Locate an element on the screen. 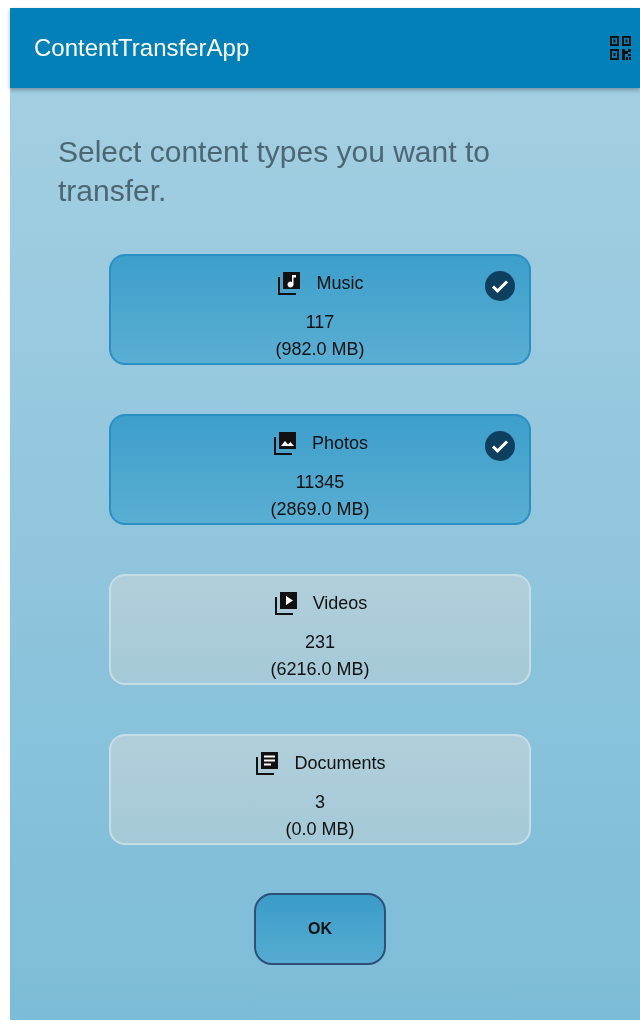 Image resolution: width=640 pixels, height=1028 pixels. music-library-icon is located at coordinates (289, 283).